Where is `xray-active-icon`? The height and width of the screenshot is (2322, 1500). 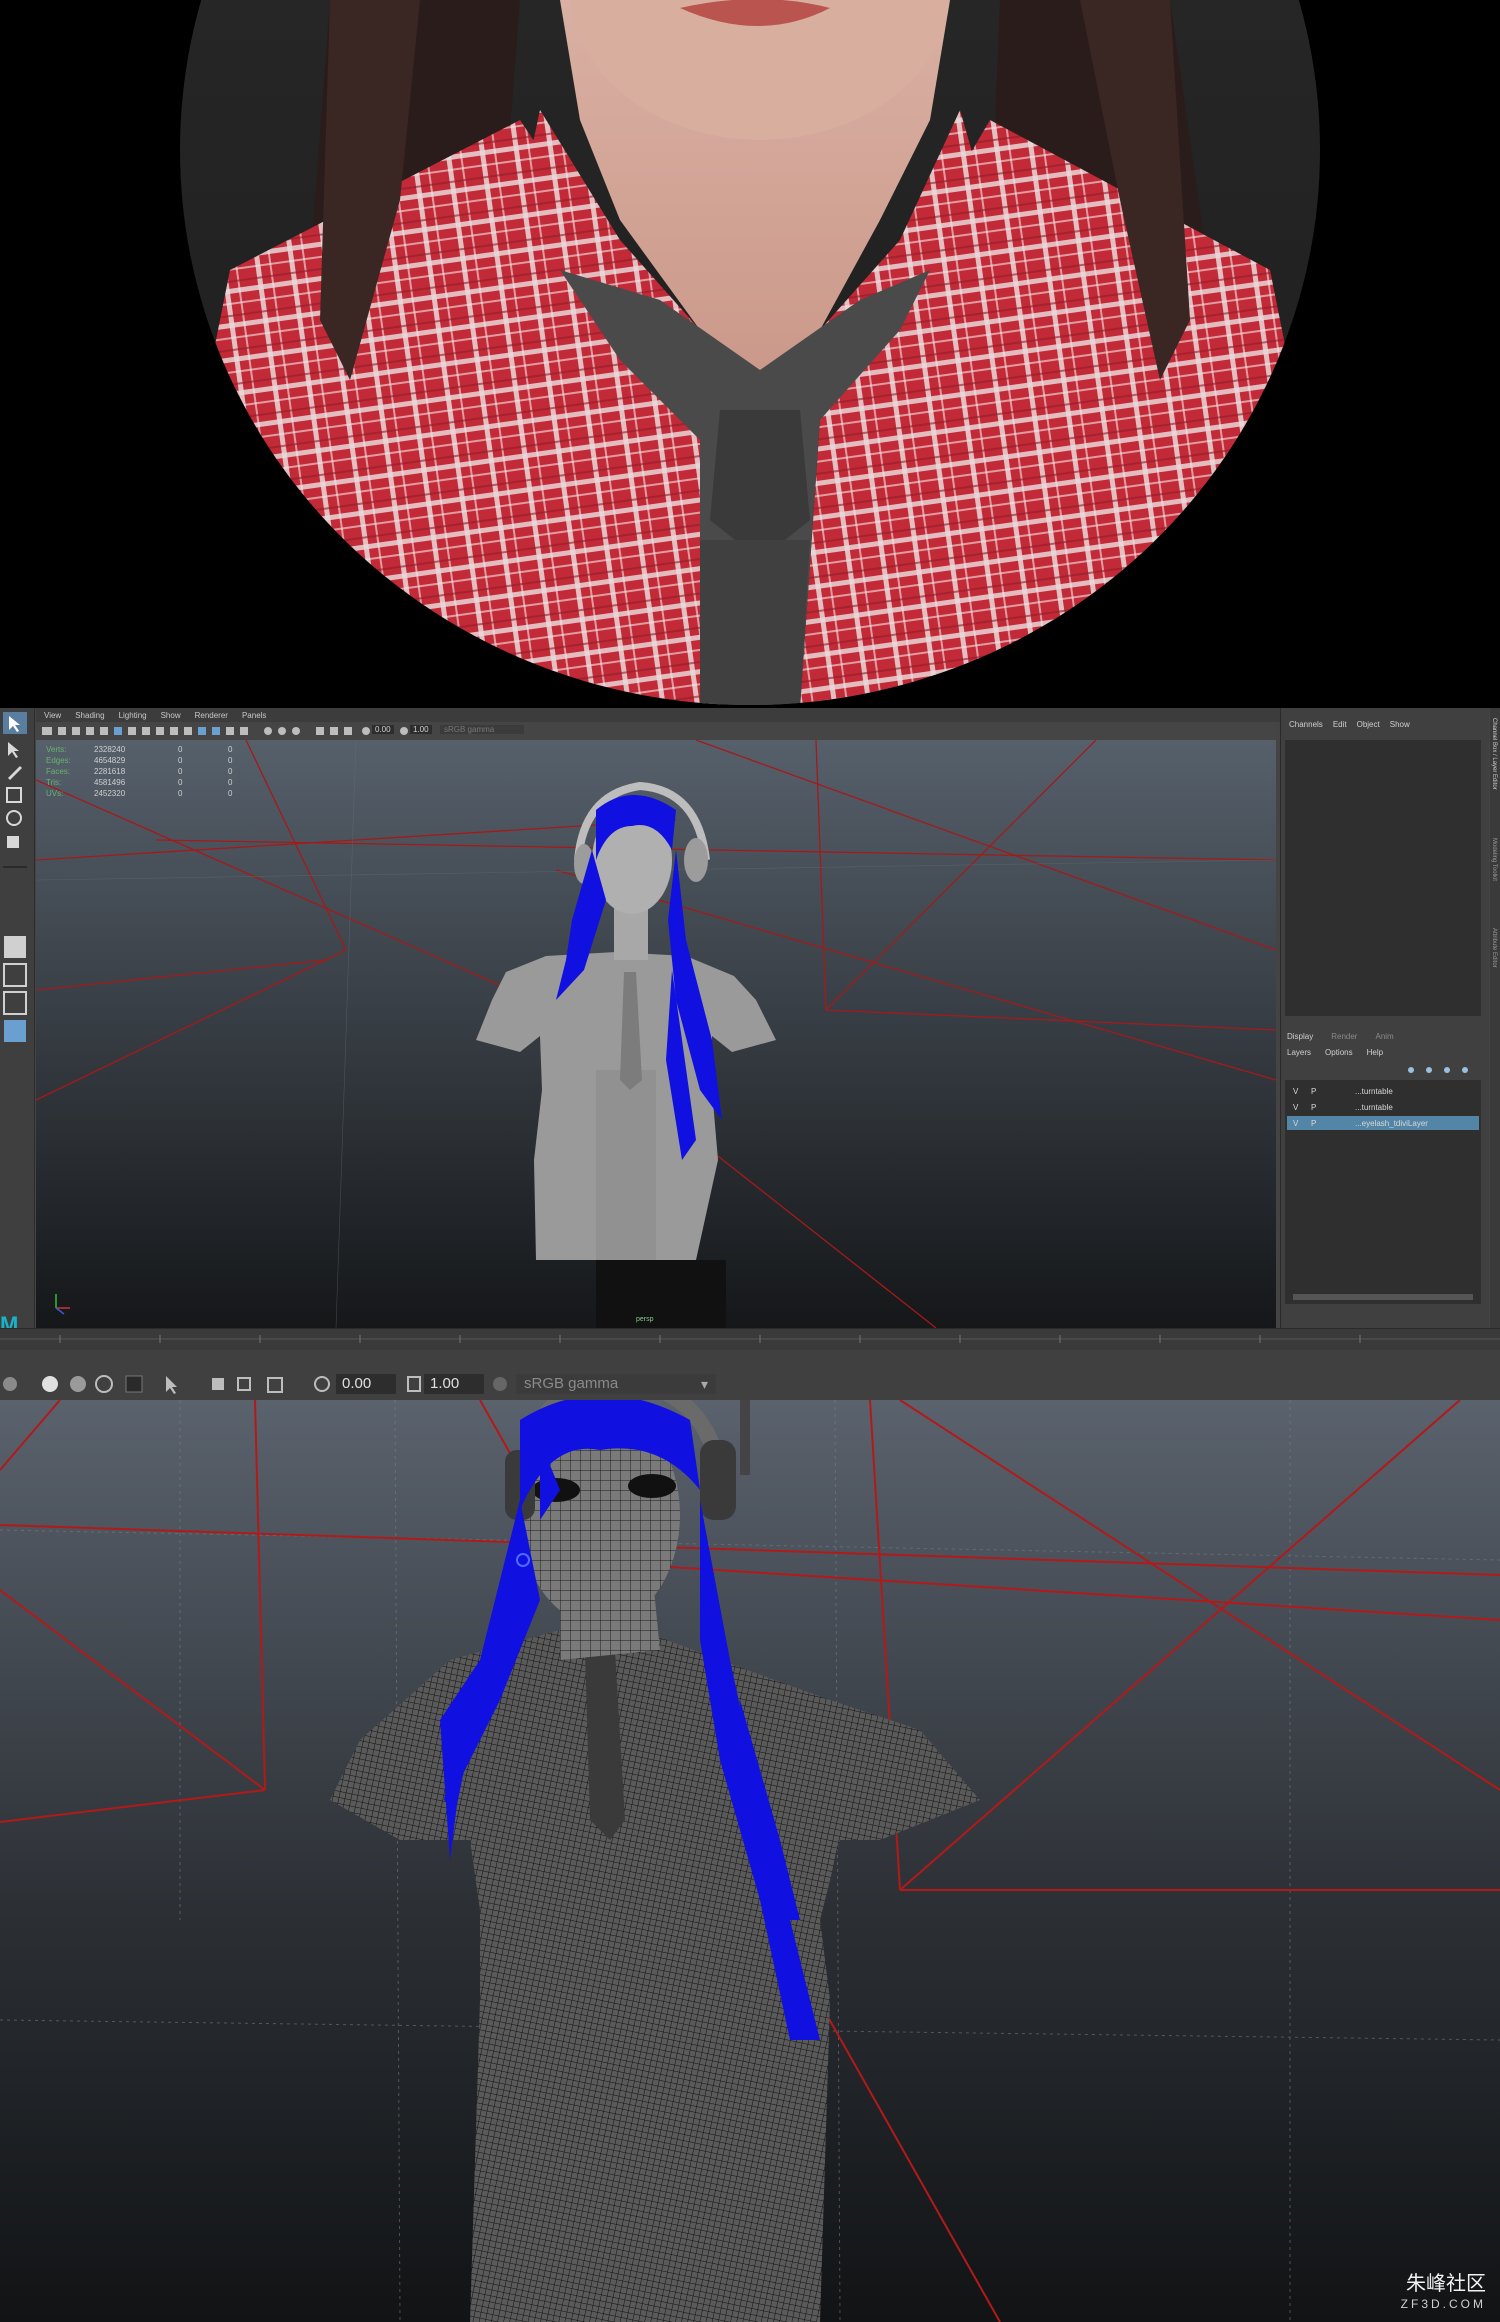
xray-active-icon is located at coordinates (244, 1384).